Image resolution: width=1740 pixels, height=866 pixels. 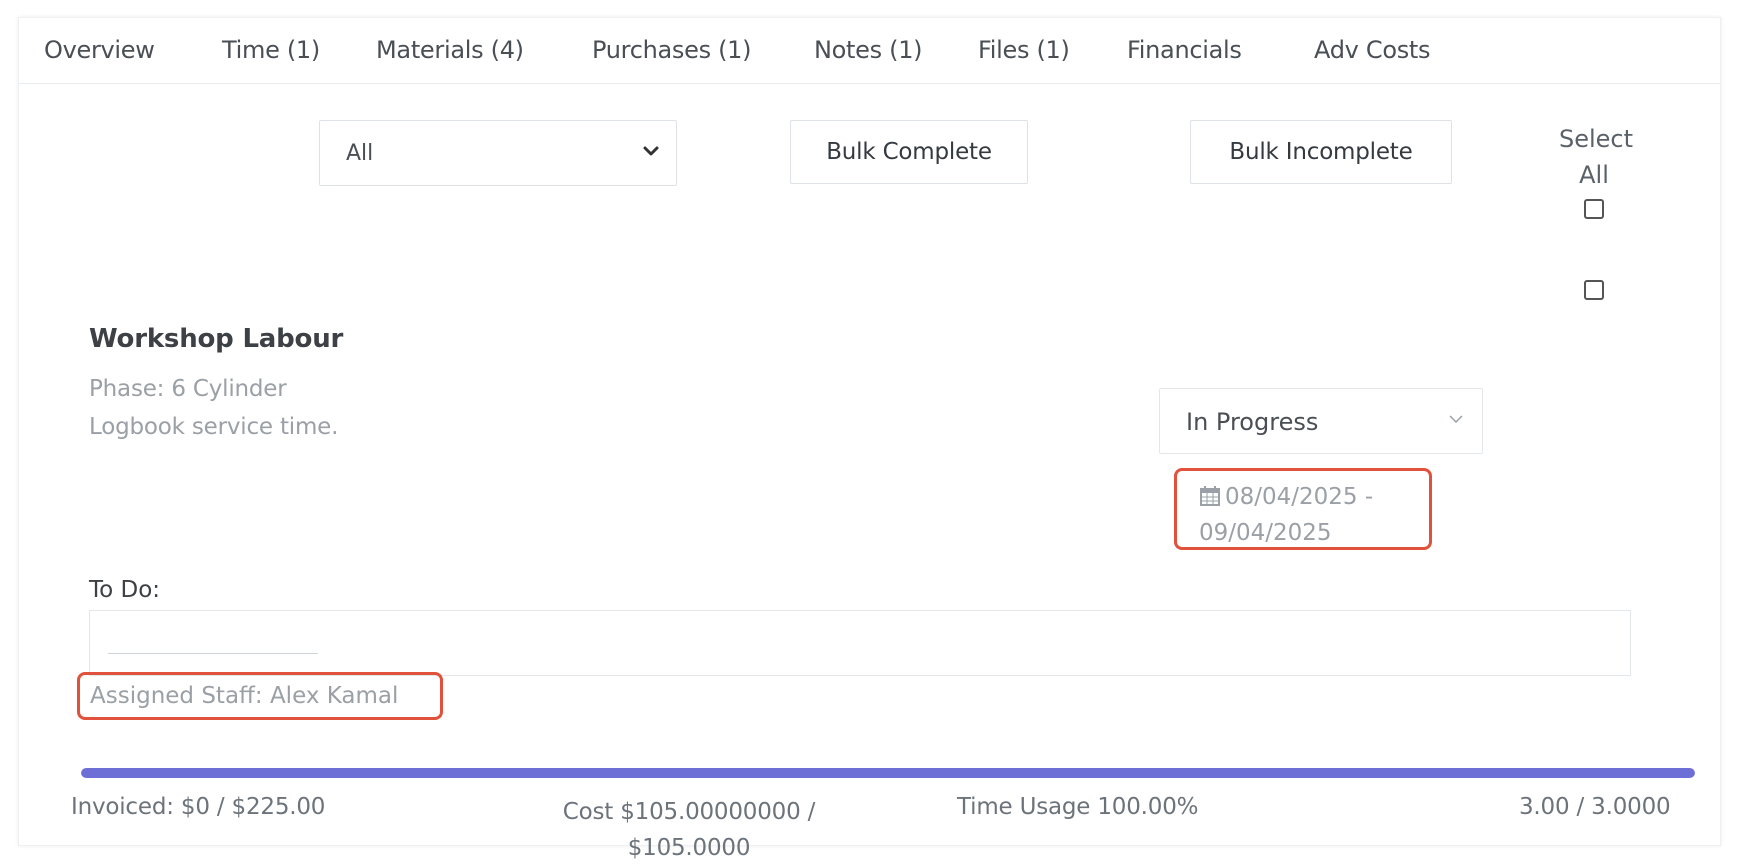 I want to click on tab-overview: Overview, so click(x=99, y=50).